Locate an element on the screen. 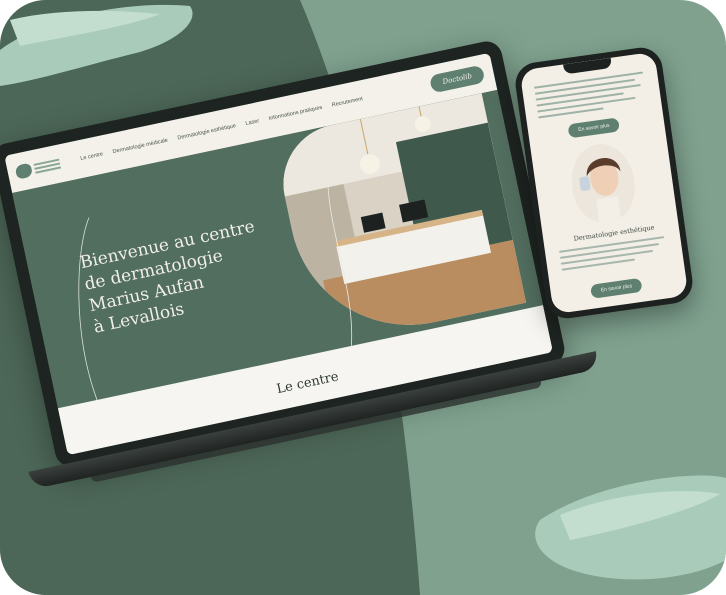 This screenshot has width=726, height=595. phone-notch is located at coordinates (588, 66).